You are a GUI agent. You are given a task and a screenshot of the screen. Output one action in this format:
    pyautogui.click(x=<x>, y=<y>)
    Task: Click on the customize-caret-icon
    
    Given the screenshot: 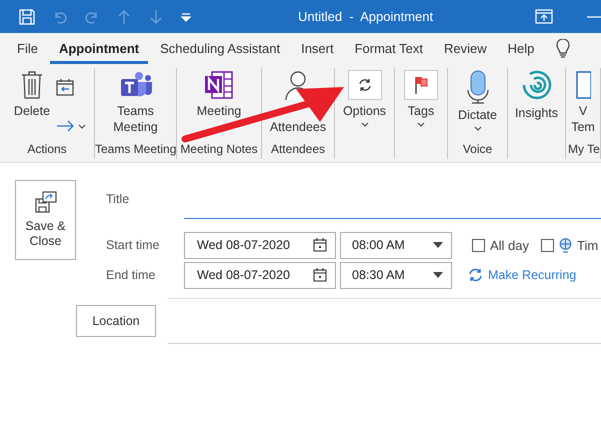 What is the action you would take?
    pyautogui.click(x=186, y=17)
    